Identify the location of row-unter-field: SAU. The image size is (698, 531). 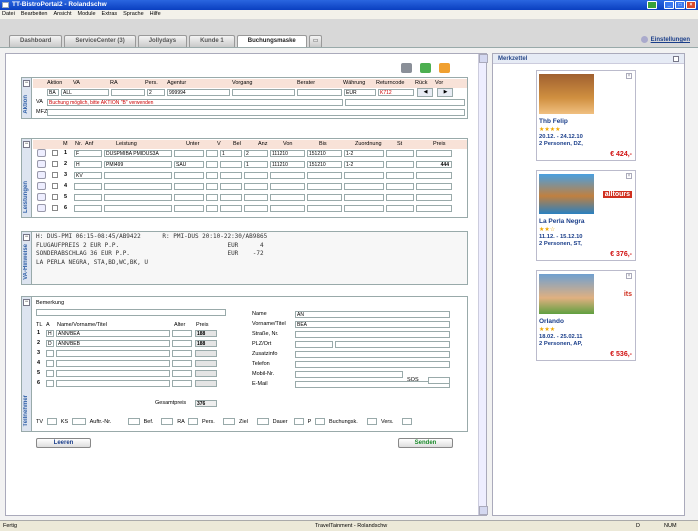
(189, 164).